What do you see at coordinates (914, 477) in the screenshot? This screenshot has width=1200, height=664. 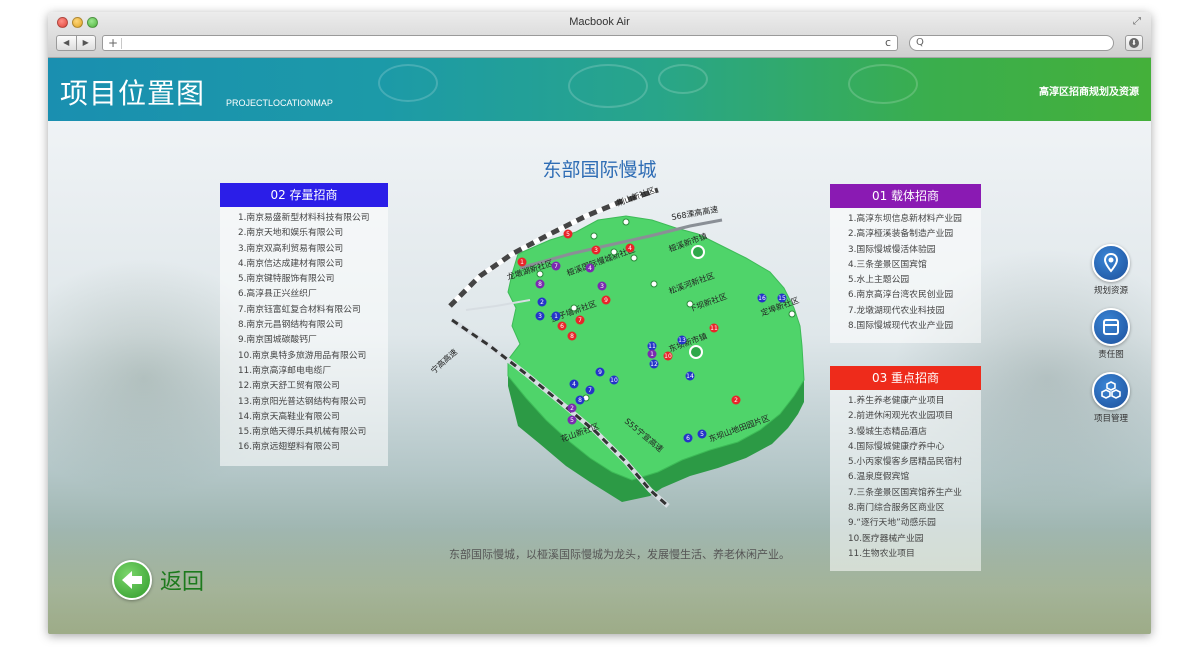 I see `key-list-item: 6.温泉度假宾馆` at bounding box center [914, 477].